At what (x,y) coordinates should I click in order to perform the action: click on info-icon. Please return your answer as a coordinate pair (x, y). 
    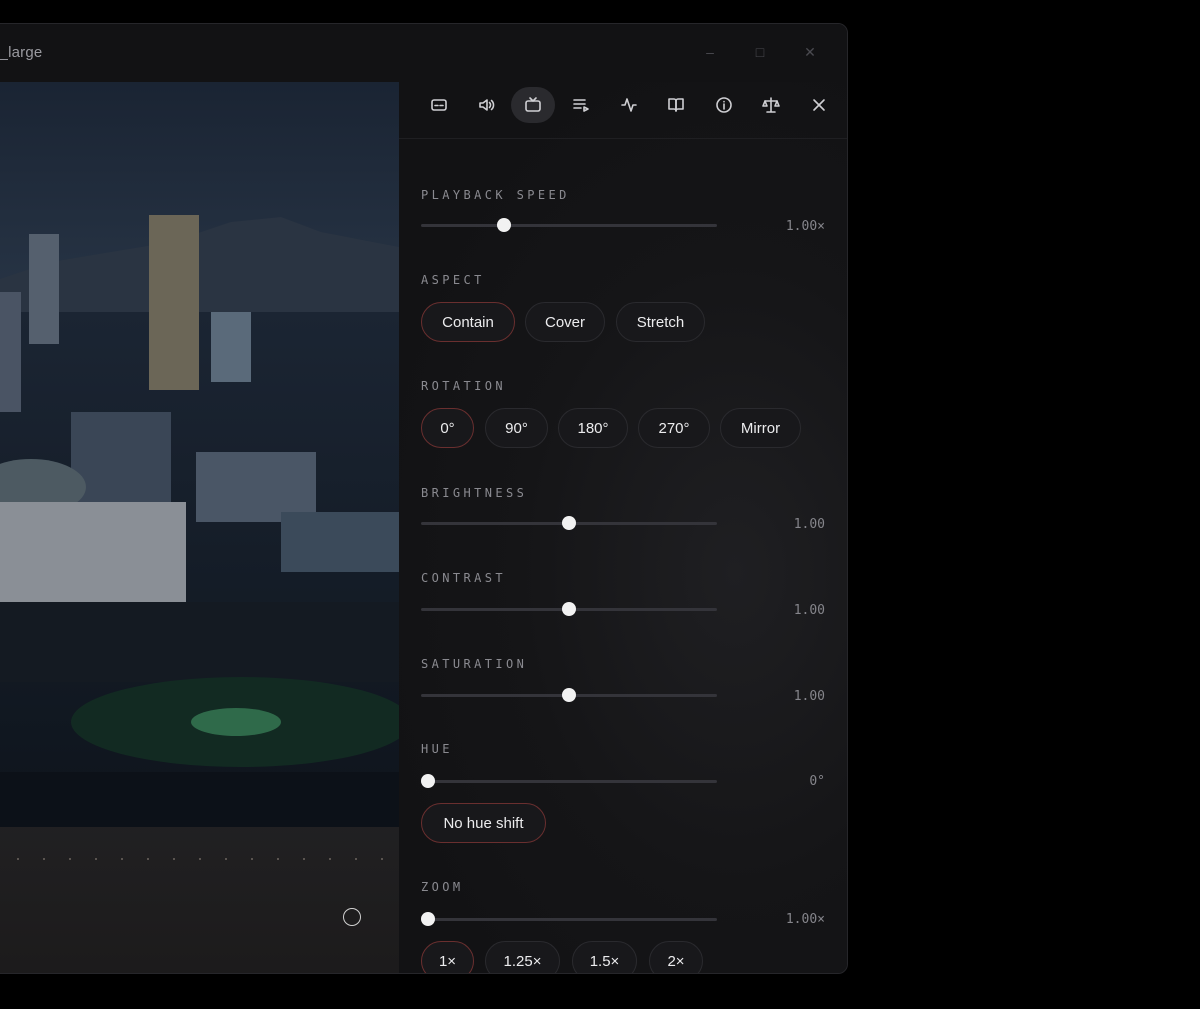
    Looking at the image, I should click on (724, 105).